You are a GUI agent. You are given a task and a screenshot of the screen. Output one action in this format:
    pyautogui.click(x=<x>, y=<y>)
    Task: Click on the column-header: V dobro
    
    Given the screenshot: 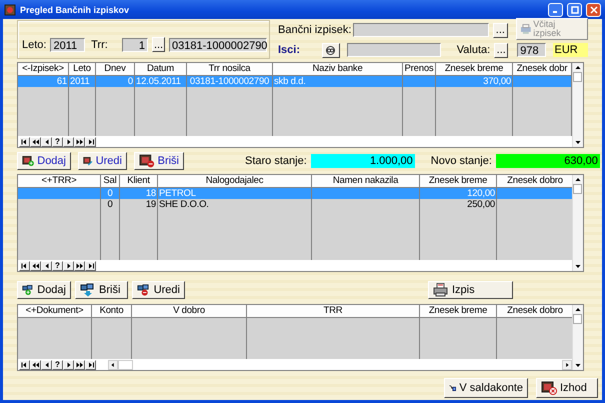 What is the action you would take?
    pyautogui.click(x=189, y=311)
    